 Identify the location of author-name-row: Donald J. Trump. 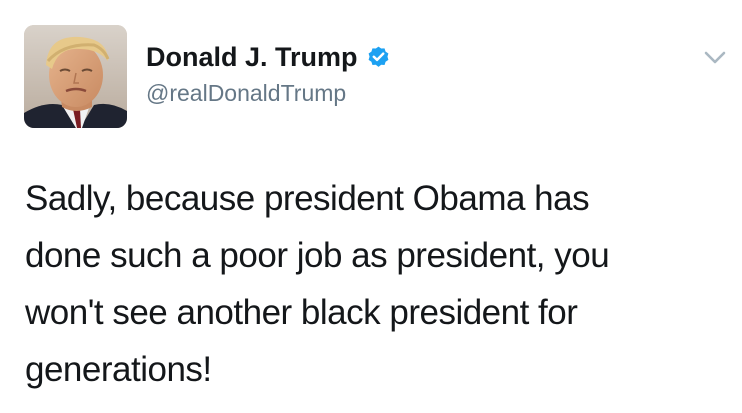
(268, 57).